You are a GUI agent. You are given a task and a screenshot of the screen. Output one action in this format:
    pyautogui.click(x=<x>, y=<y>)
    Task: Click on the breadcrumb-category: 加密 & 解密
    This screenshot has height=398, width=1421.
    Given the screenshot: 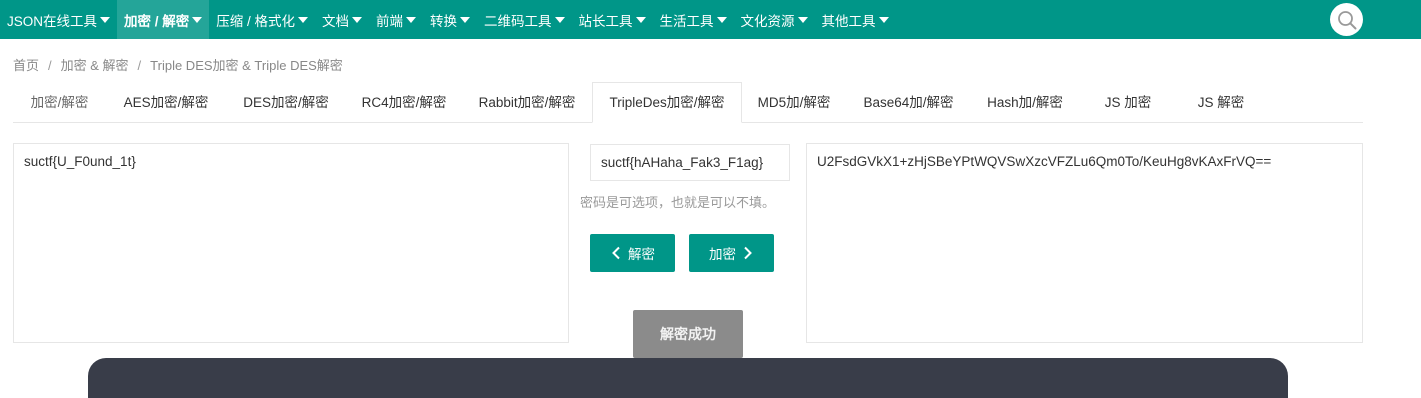 What is the action you would take?
    pyautogui.click(x=95, y=65)
    